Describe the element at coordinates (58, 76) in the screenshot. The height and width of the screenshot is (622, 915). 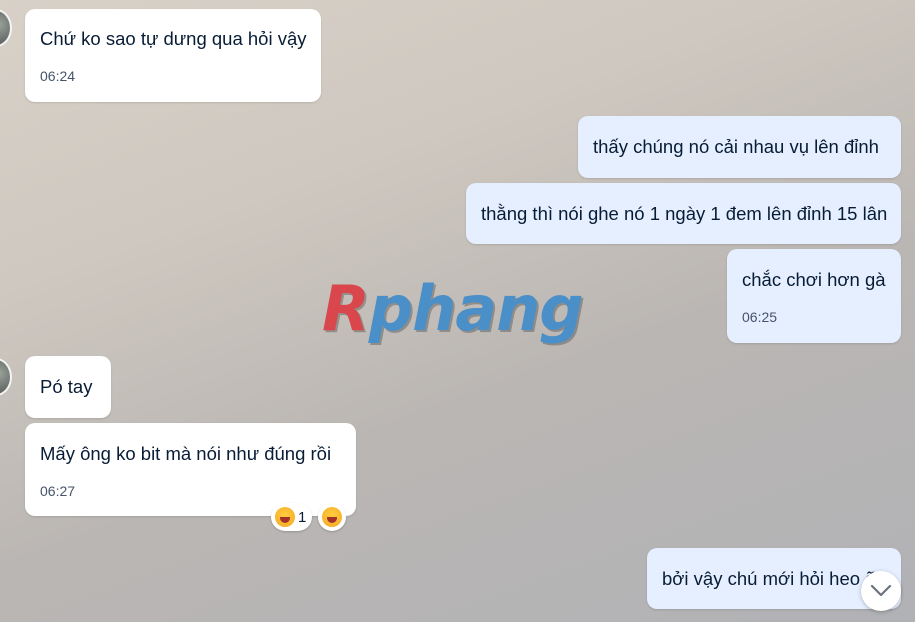
I see `message-time: 06:24` at that location.